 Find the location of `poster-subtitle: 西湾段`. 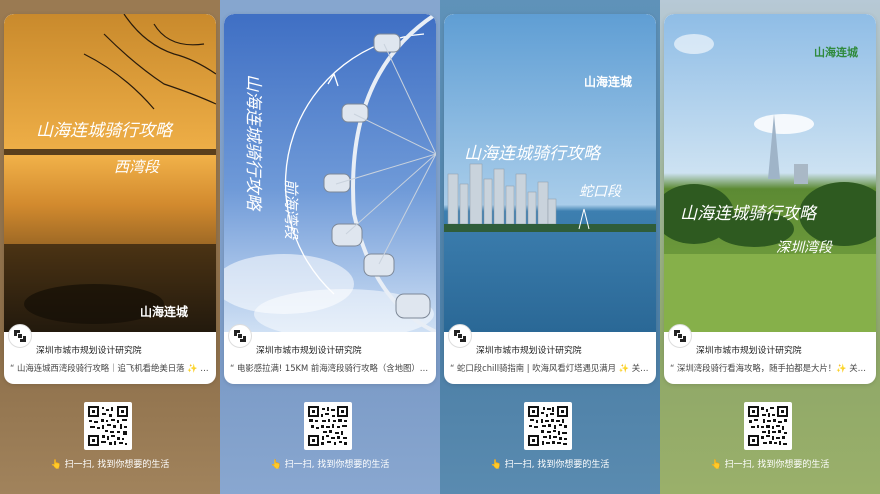

poster-subtitle: 西湾段 is located at coordinates (137, 167).